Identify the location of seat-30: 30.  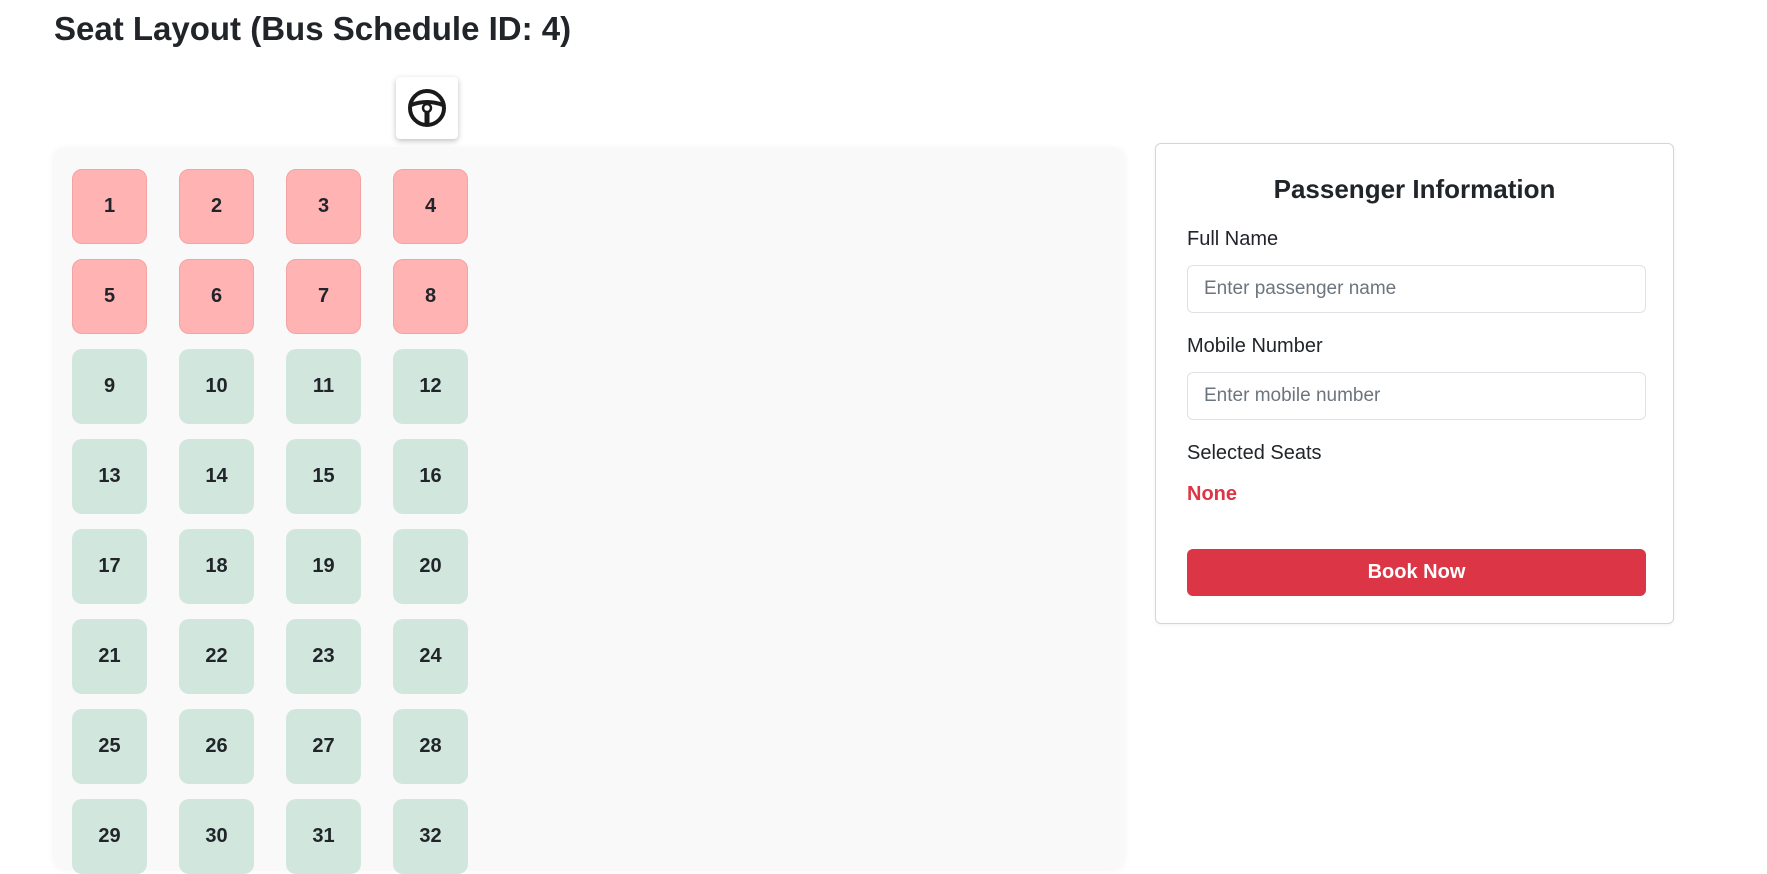
(216, 836).